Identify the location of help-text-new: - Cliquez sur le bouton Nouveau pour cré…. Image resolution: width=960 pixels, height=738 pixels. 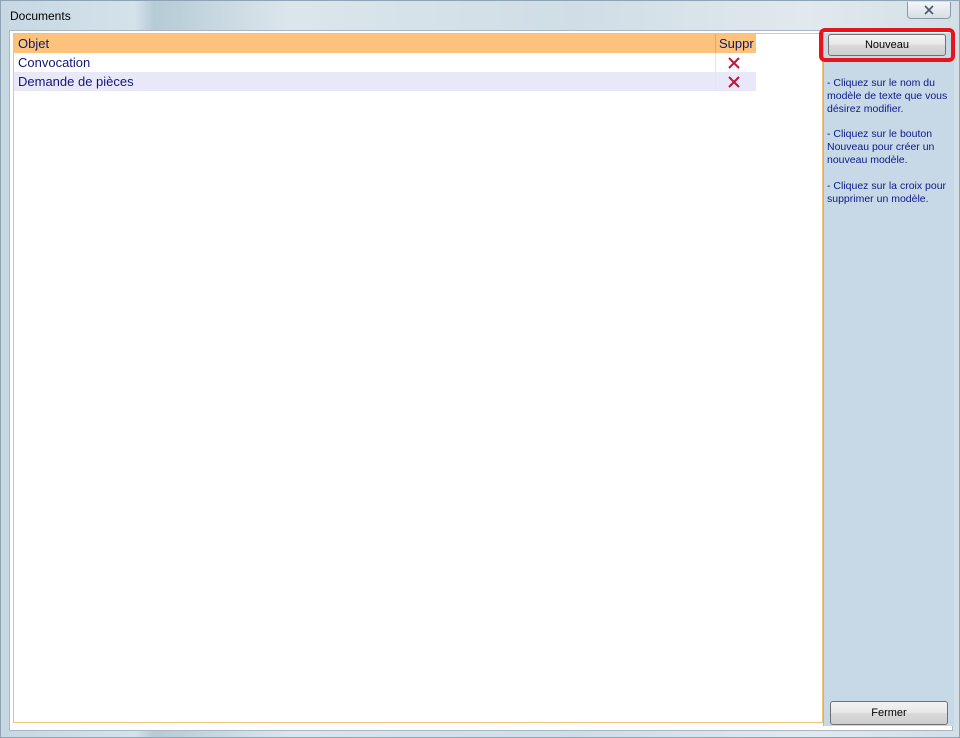
(881, 147).